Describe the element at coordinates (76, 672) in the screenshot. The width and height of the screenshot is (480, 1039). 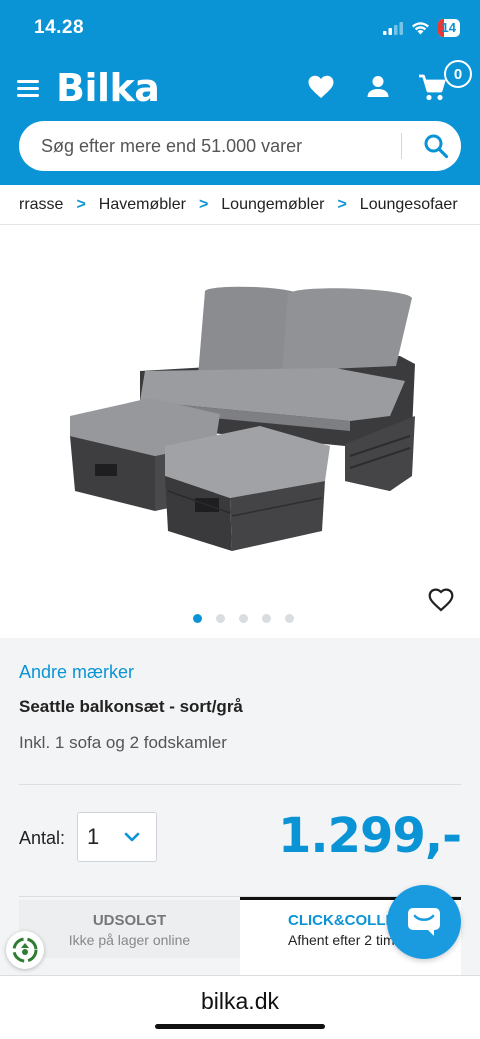
I see `brand-link: Andre mærker` at that location.